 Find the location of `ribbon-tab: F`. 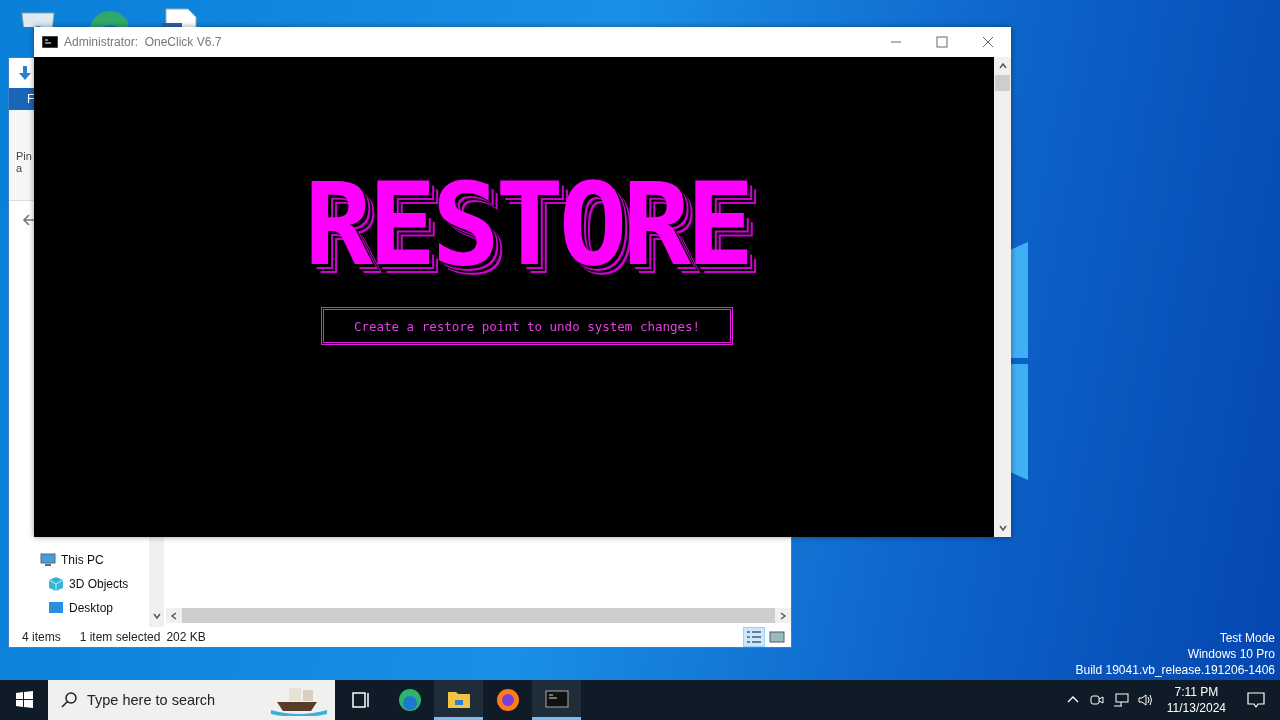

ribbon-tab: F is located at coordinates (22, 99).